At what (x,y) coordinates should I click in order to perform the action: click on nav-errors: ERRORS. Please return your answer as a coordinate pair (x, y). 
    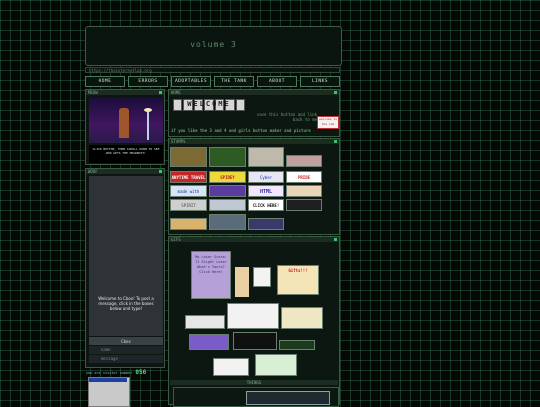
    Looking at the image, I should click on (148, 81).